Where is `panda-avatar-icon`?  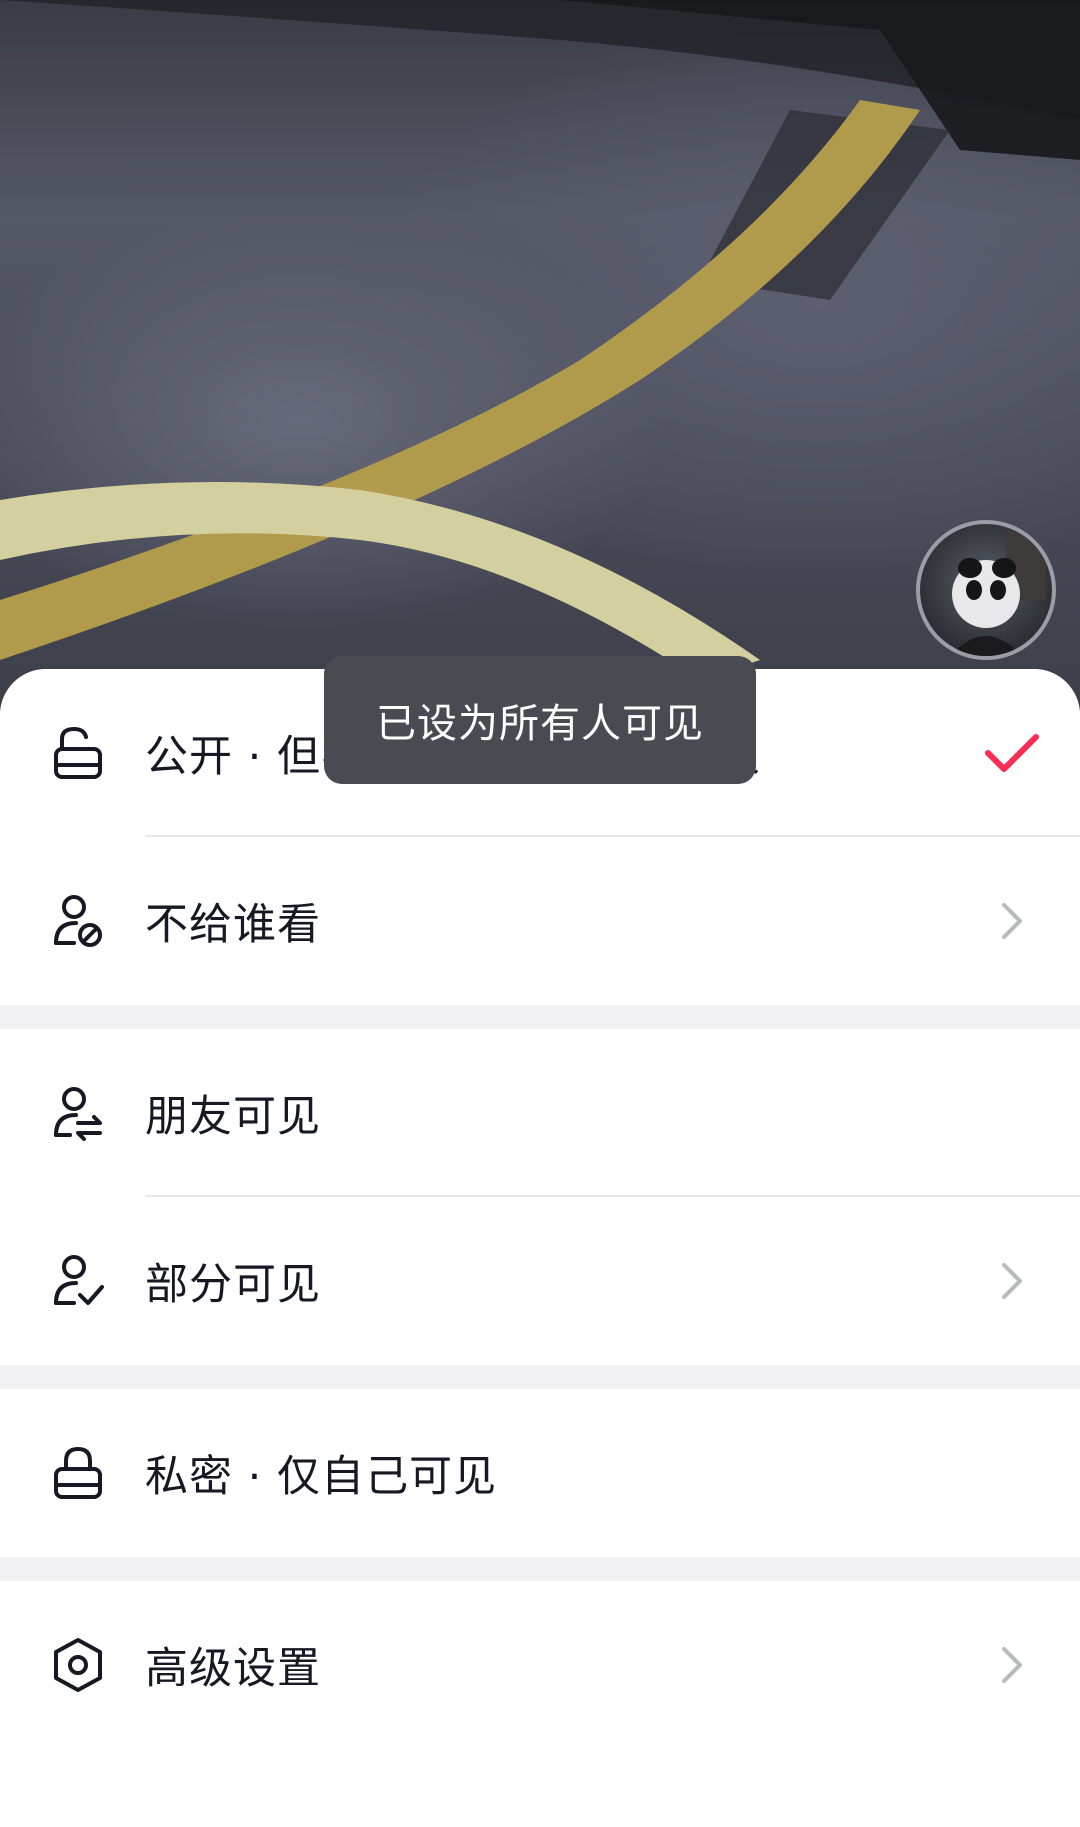 panda-avatar-icon is located at coordinates (998, 593).